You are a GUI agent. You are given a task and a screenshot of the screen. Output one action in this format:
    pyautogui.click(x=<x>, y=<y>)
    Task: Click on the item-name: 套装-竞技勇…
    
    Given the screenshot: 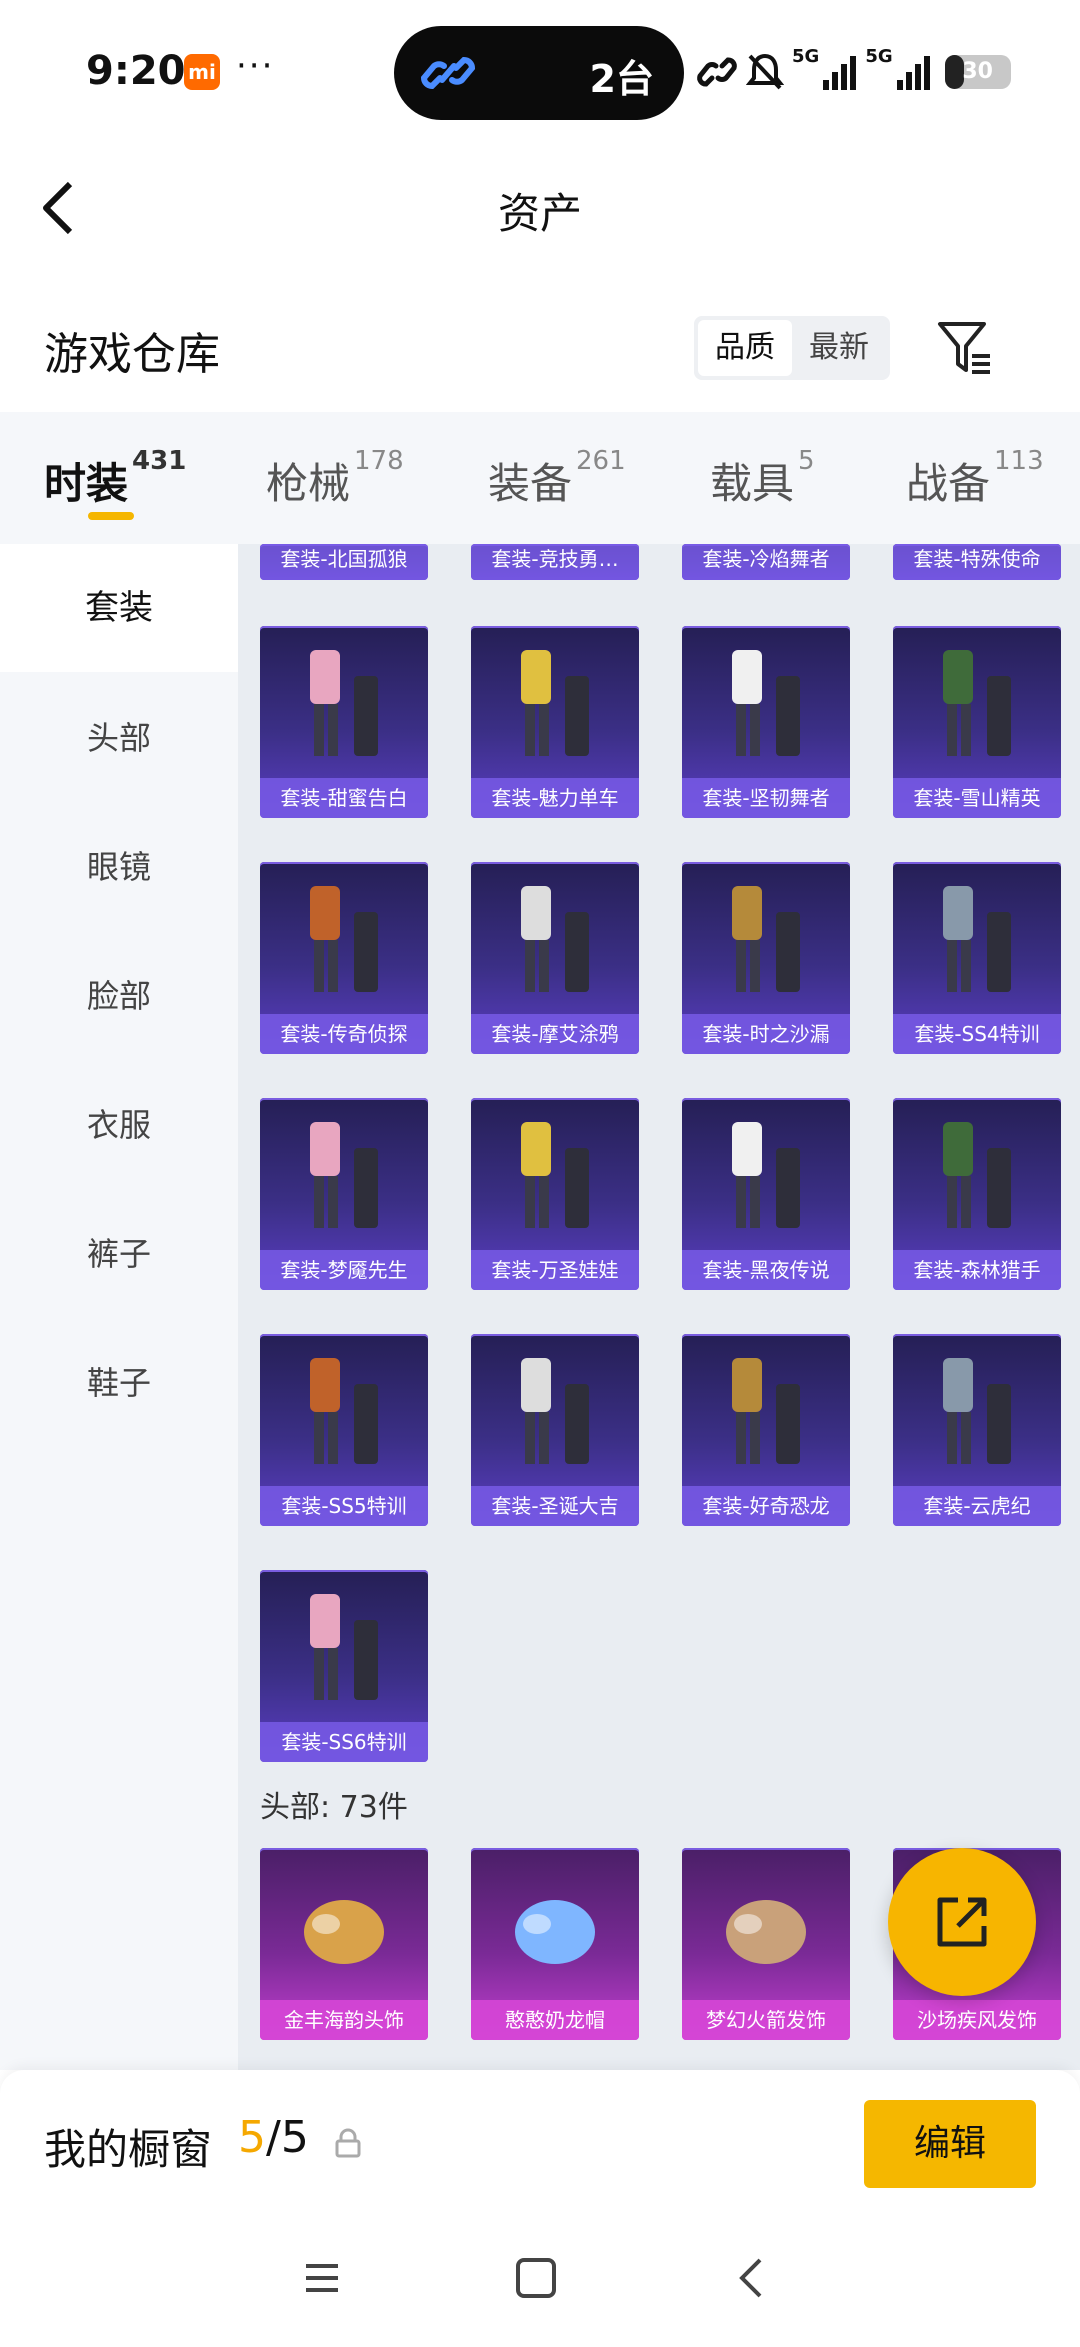 What is the action you would take?
    pyautogui.click(x=555, y=562)
    